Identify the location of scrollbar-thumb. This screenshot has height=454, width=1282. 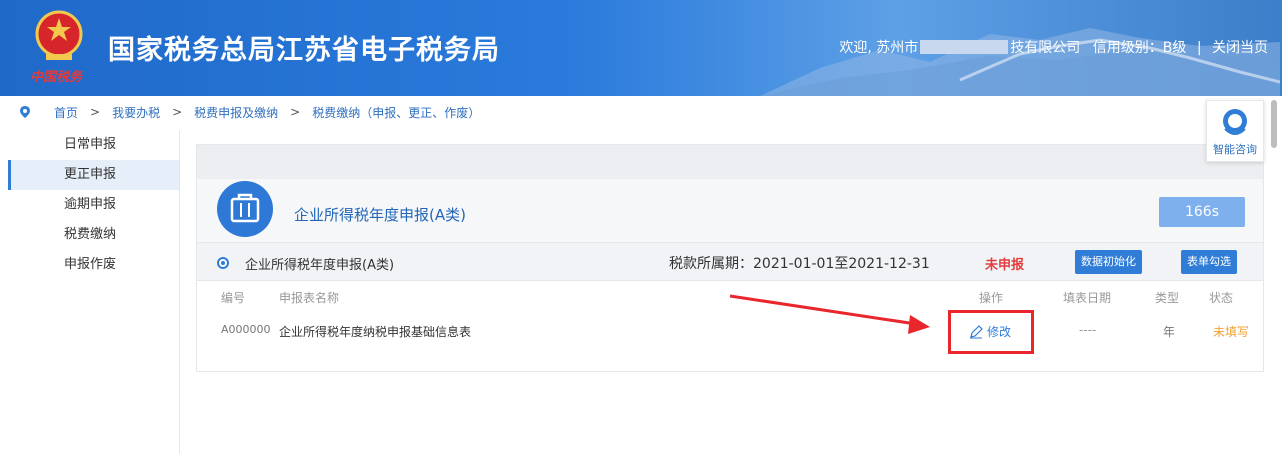
(1274, 124).